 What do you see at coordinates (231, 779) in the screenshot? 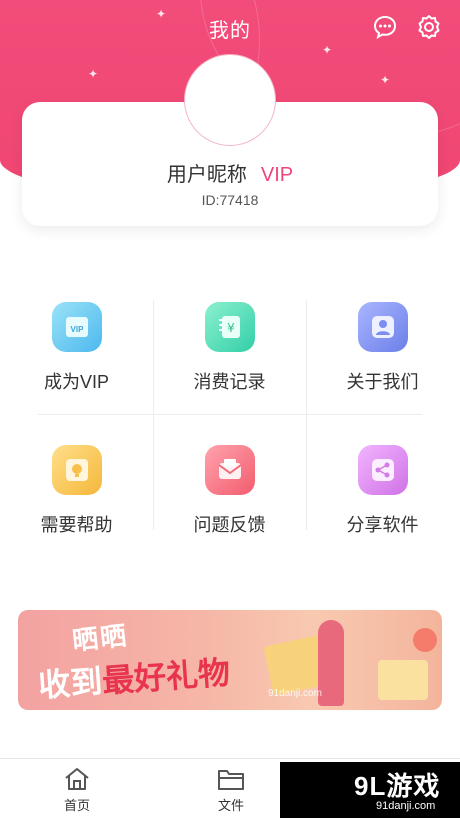
I see `folder-icon` at bounding box center [231, 779].